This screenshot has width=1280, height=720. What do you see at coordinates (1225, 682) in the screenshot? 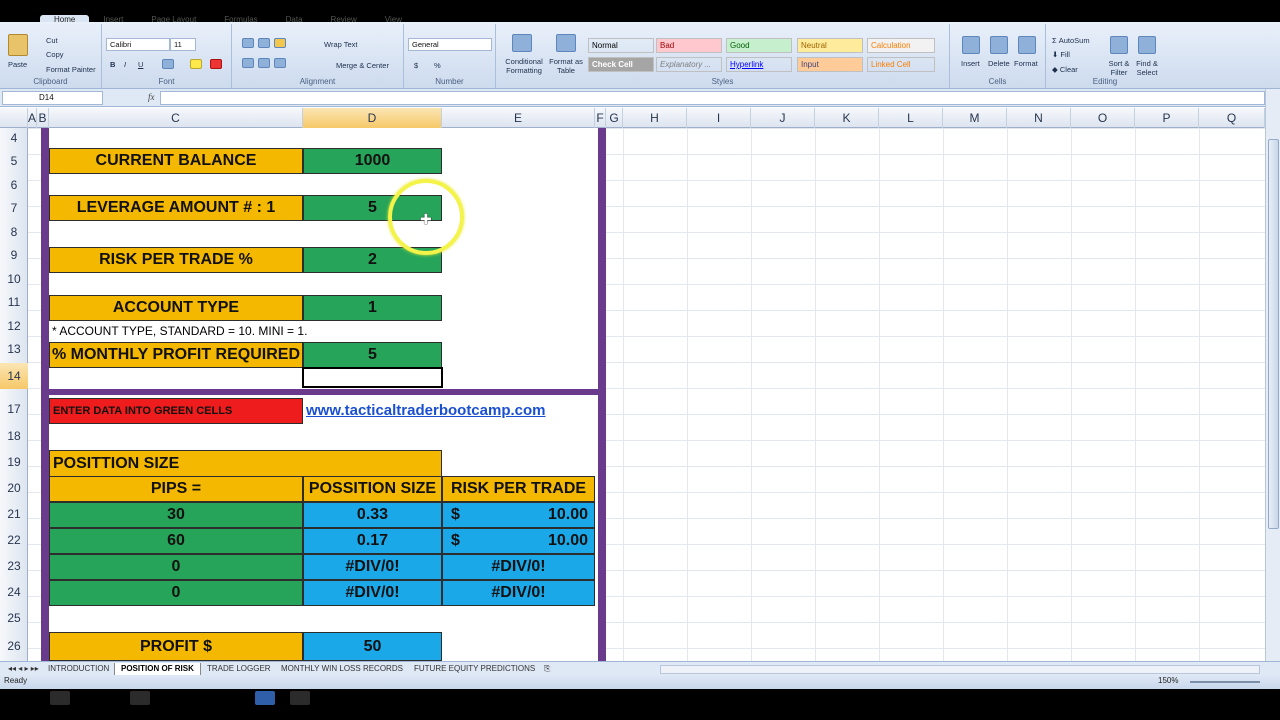
I see `zoom-slider` at bounding box center [1225, 682].